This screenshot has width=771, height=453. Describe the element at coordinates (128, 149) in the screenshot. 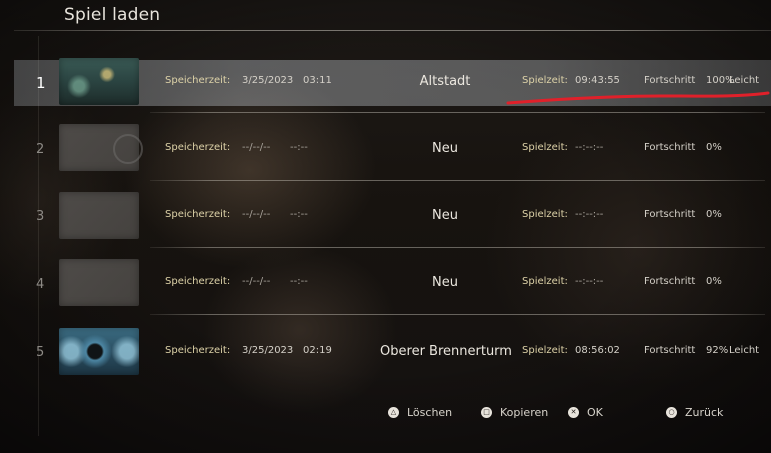

I see `empty-slot-icon` at that location.